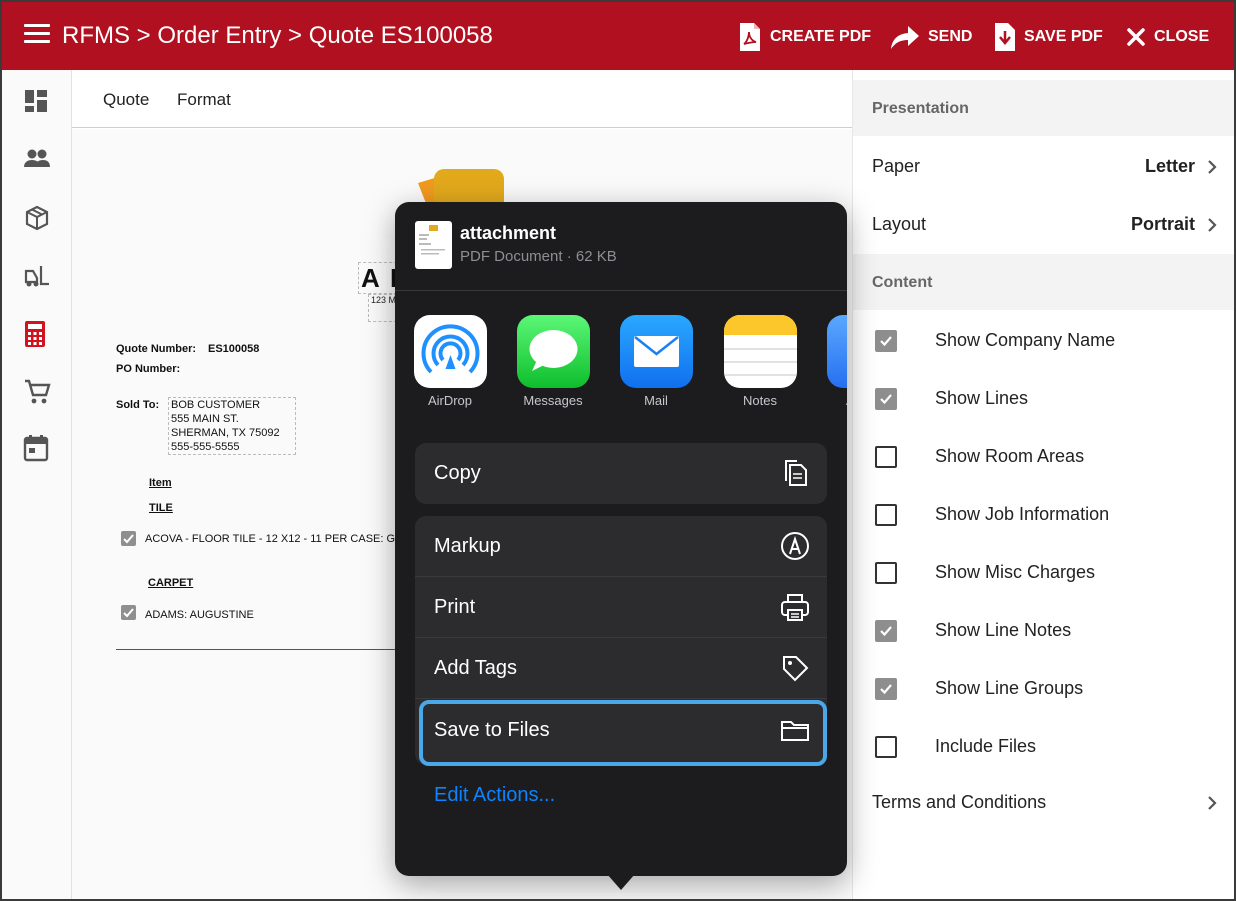 The height and width of the screenshot is (901, 1236). What do you see at coordinates (1043, 399) in the screenshot?
I see `show-lines-option: Show Lines` at bounding box center [1043, 399].